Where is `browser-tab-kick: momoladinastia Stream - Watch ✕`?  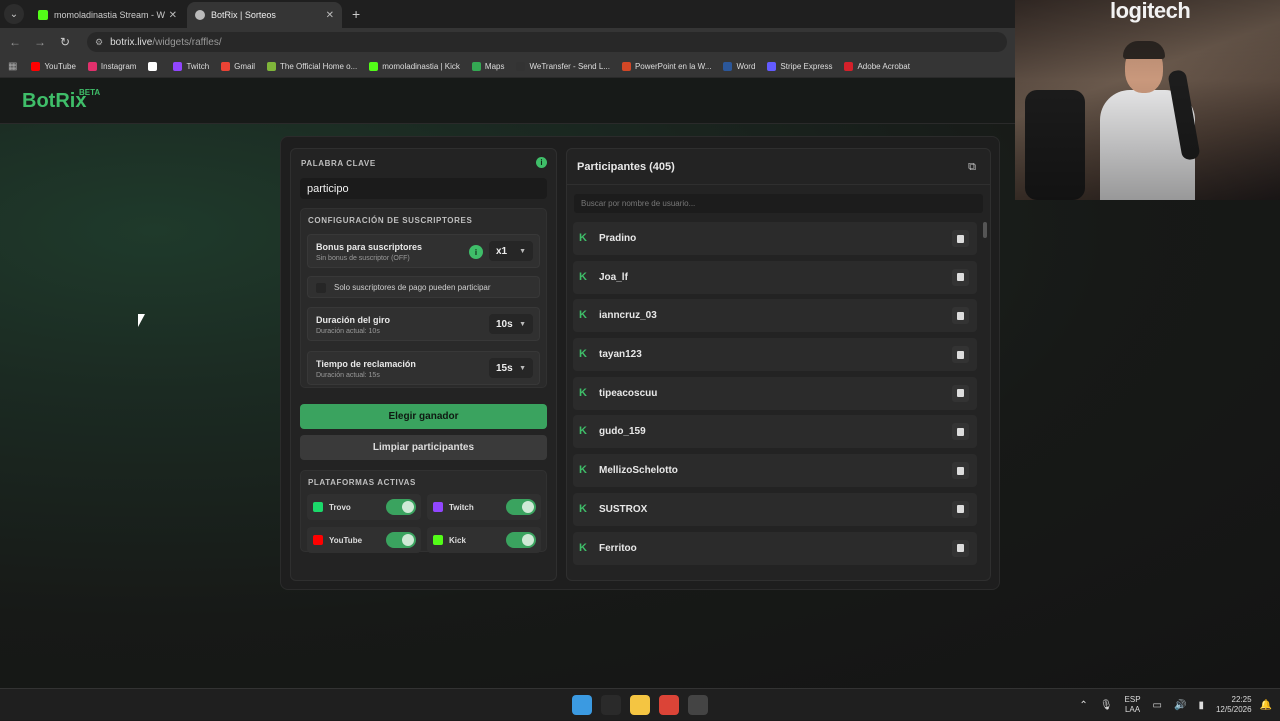
browser-tab-kick: momoladinastia Stream - Watch ✕ is located at coordinates (107, 15).